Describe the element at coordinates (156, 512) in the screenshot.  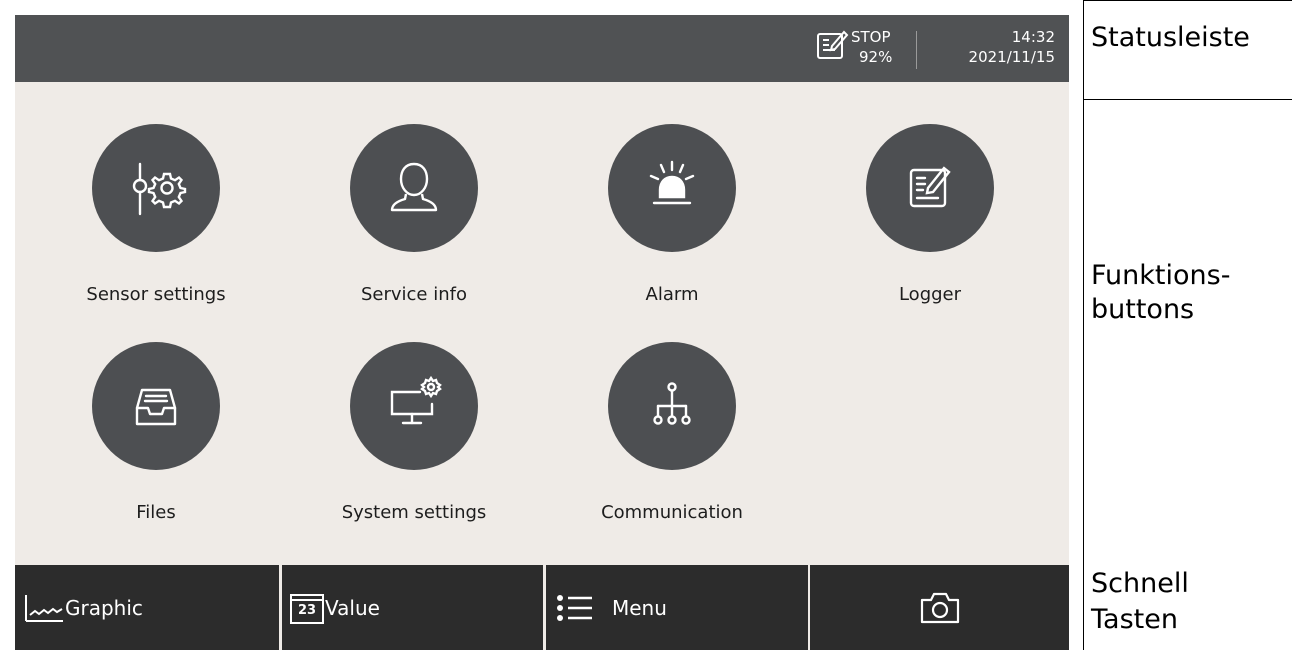
I see `files-label: Files` at that location.